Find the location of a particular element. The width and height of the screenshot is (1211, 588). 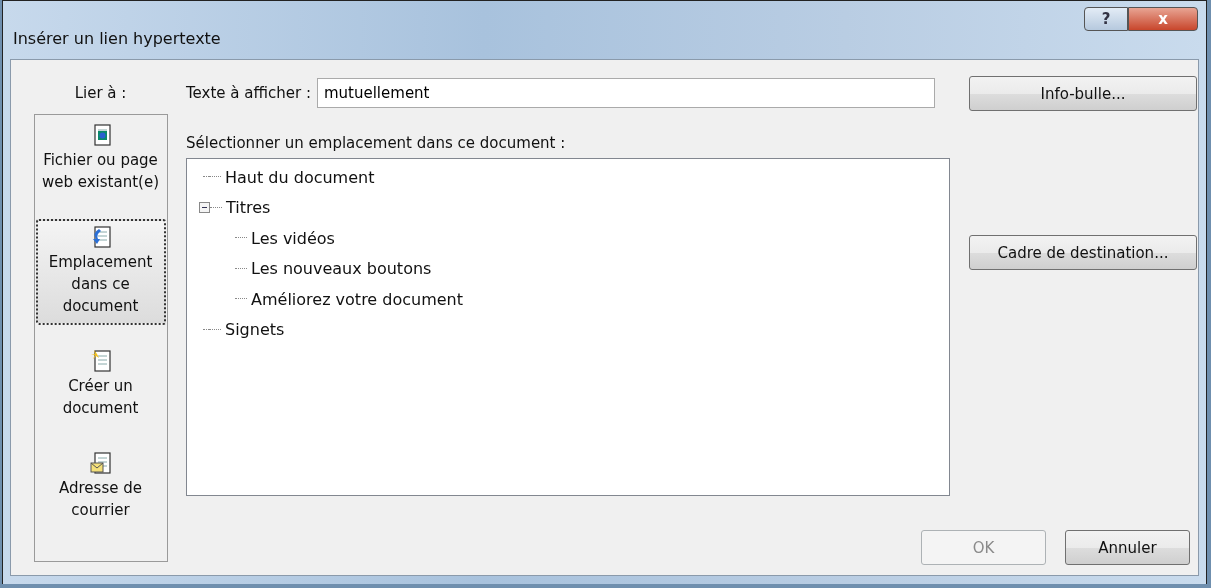

help-button: ? is located at coordinates (1106, 19).